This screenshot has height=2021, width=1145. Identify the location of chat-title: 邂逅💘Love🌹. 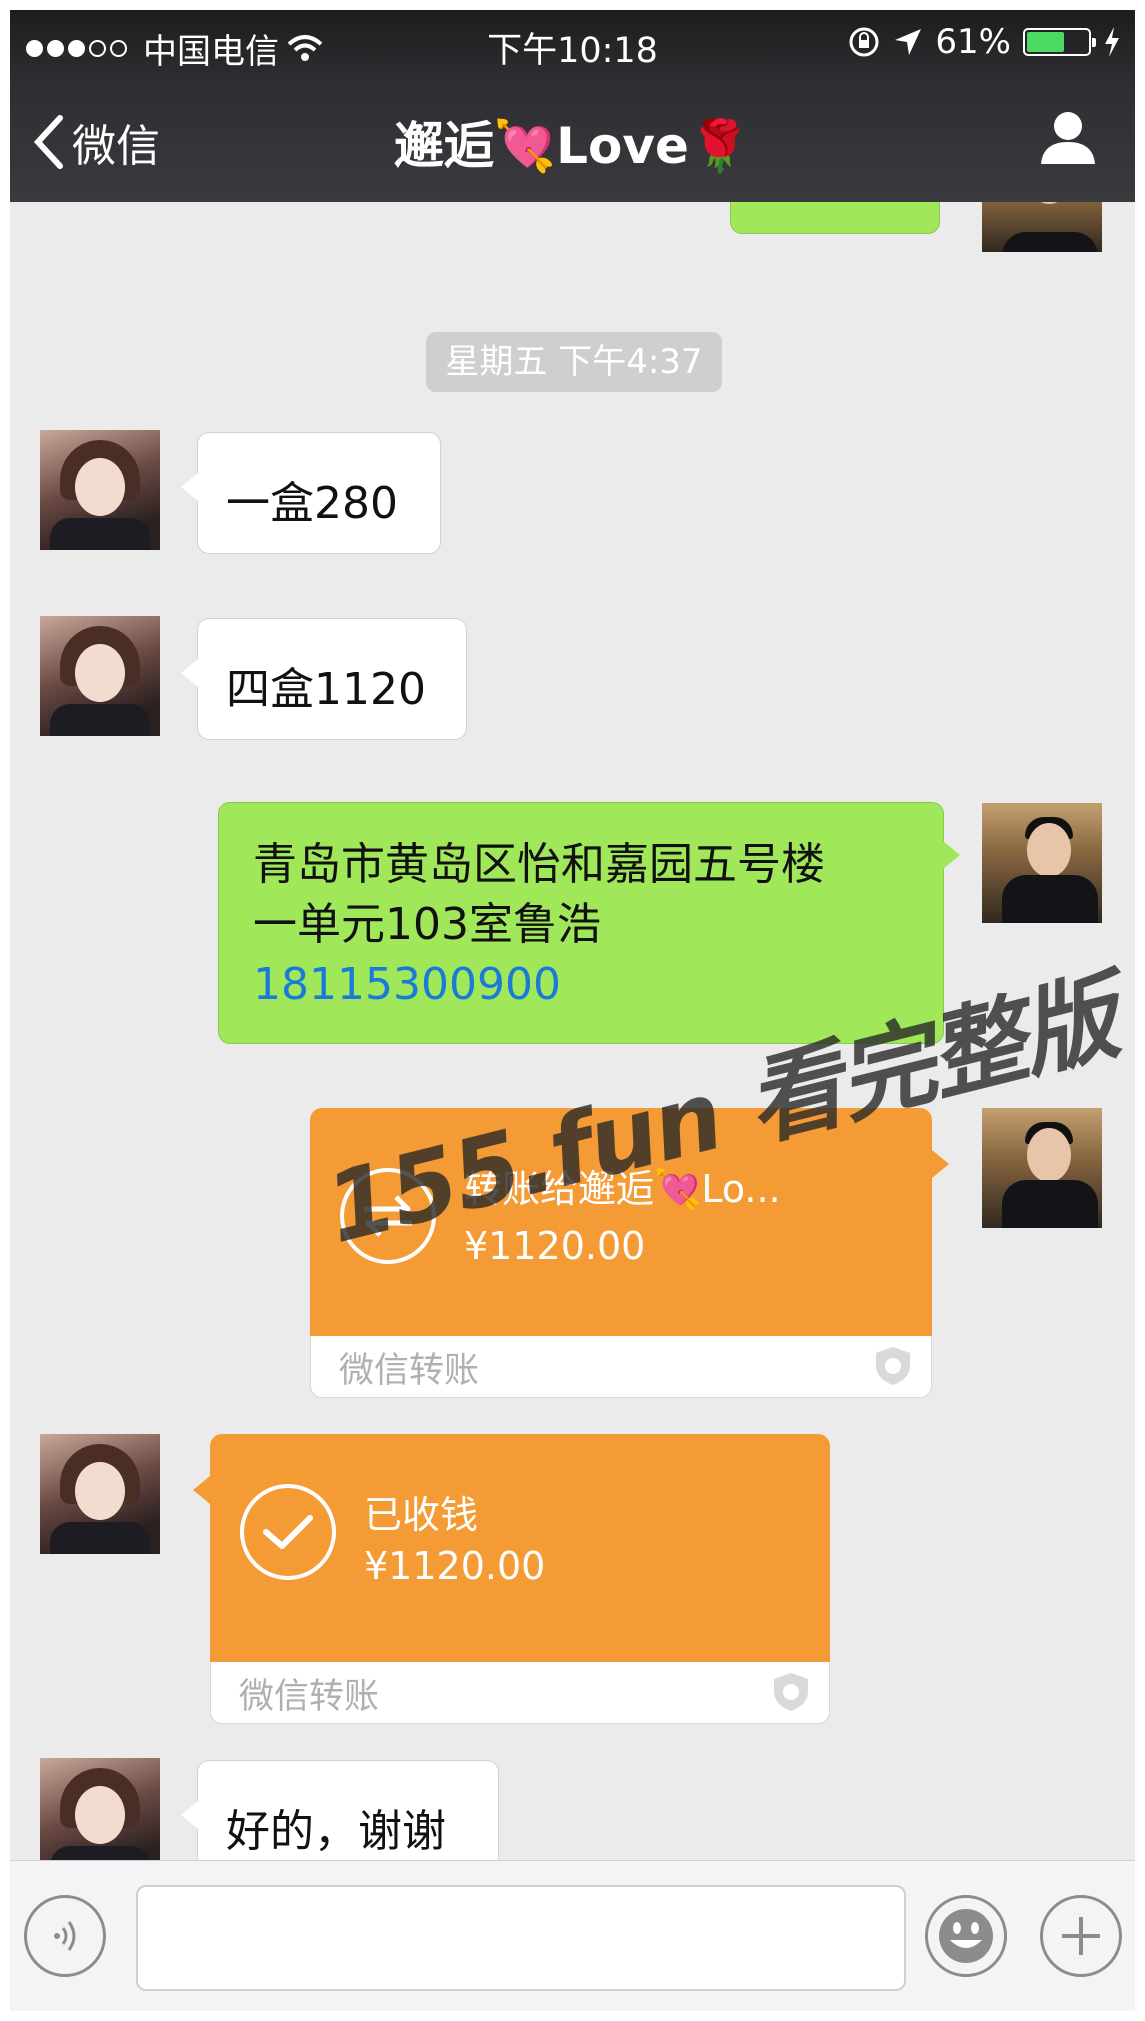
(572, 142).